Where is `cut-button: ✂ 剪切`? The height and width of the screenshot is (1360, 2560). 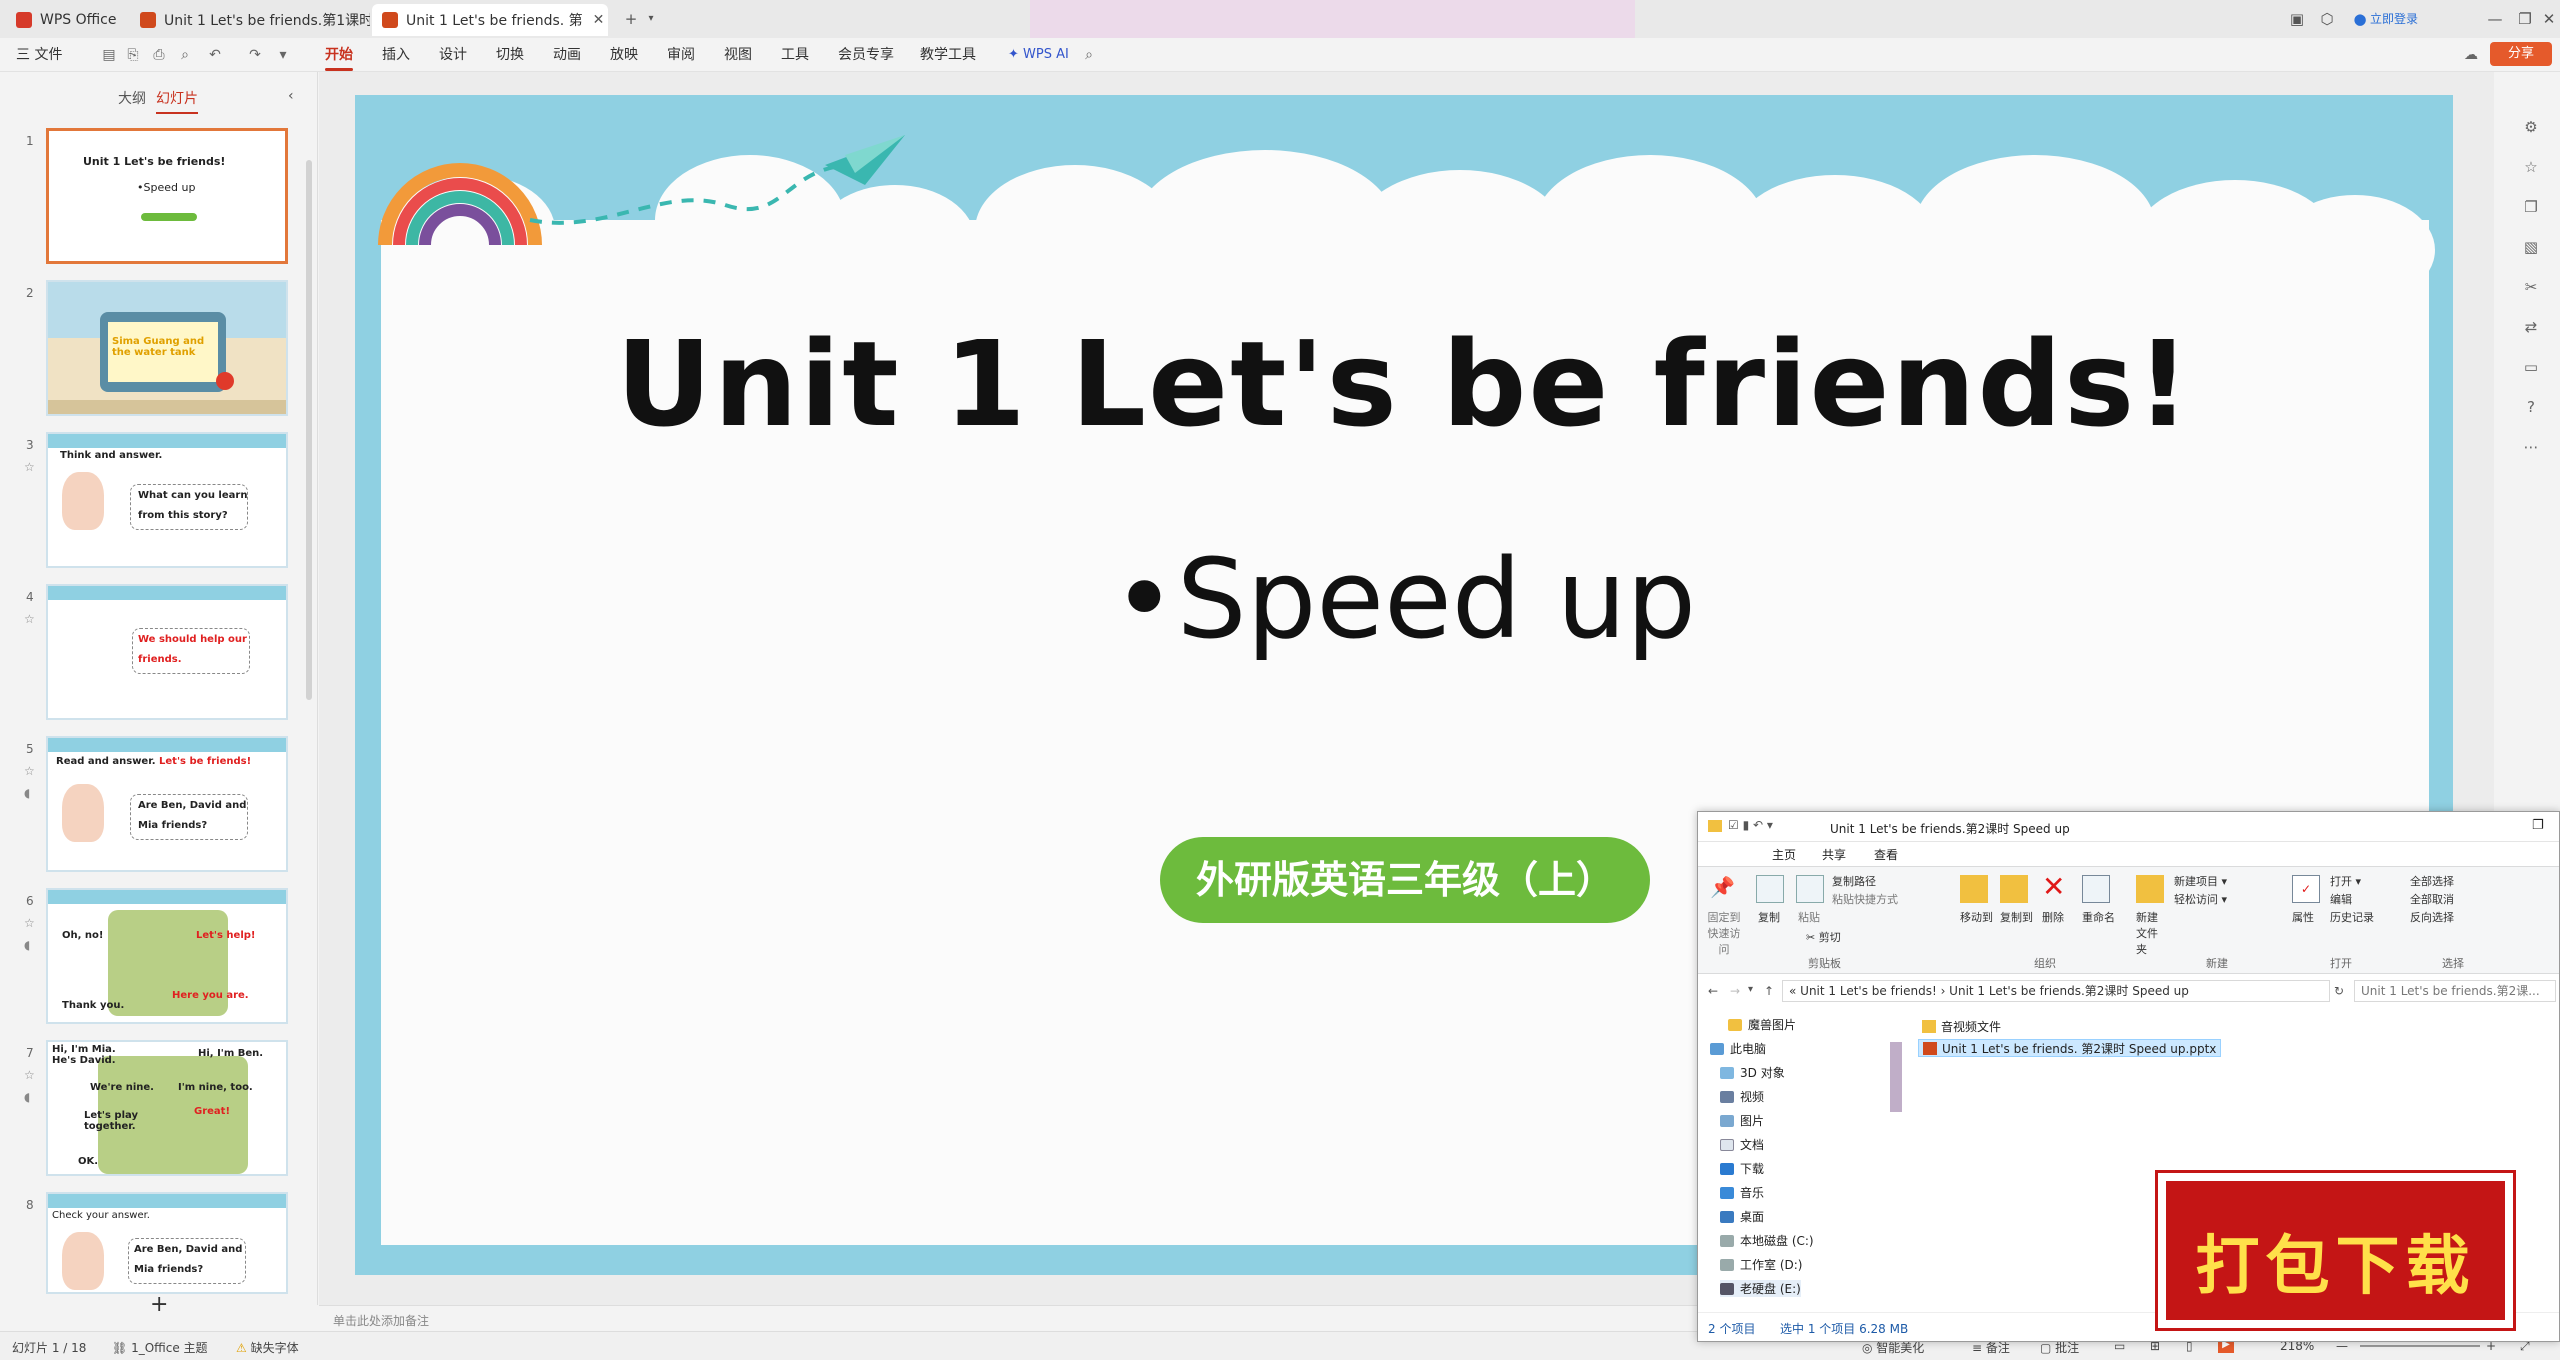
cut-button: ✂ 剪切 is located at coordinates (1823, 937).